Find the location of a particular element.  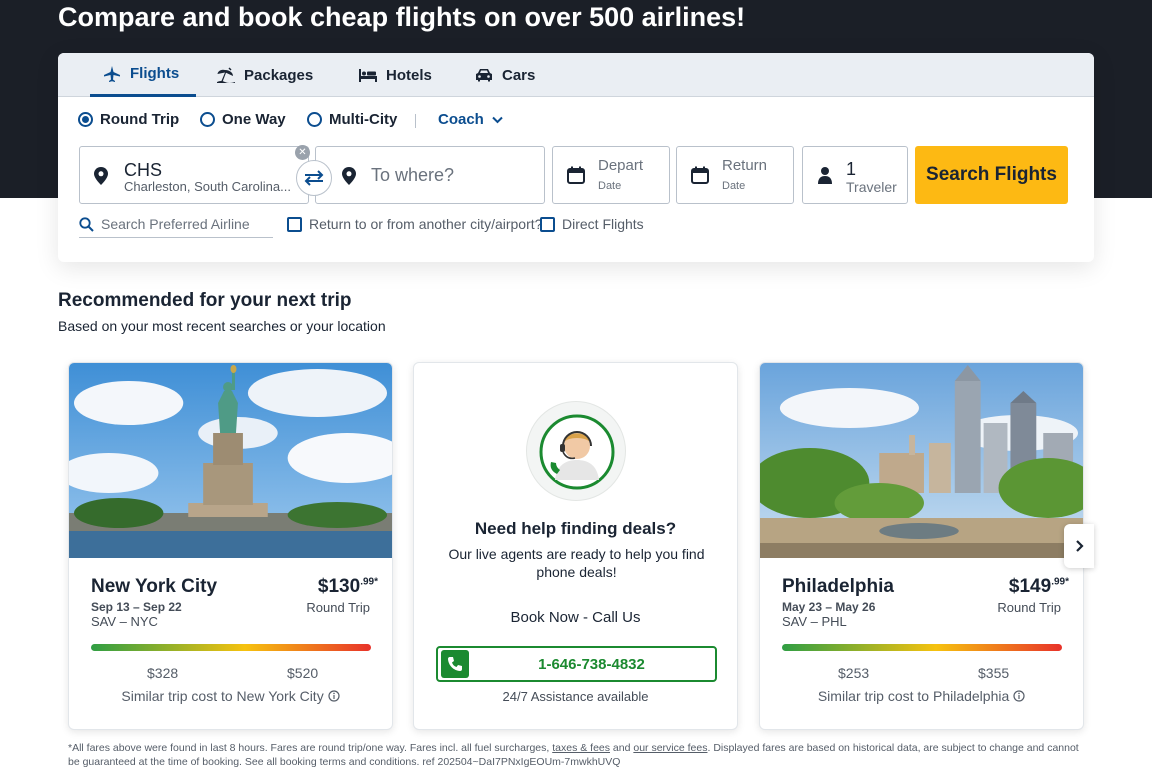

swap-locations-button is located at coordinates (314, 178).